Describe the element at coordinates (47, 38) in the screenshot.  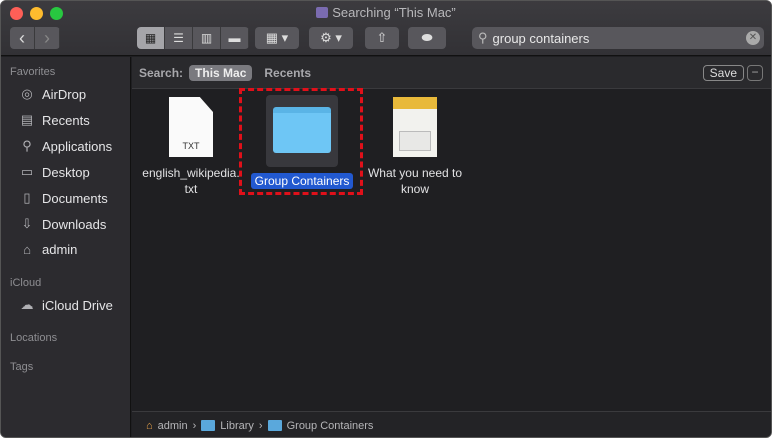
I see `forward-button: ›` at that location.